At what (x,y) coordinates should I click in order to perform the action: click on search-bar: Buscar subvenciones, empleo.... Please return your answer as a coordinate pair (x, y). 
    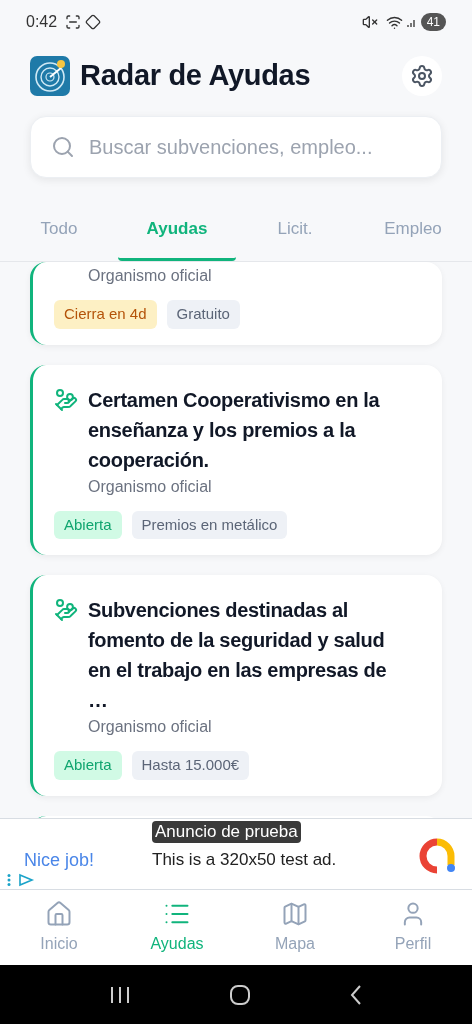
    Looking at the image, I should click on (236, 147).